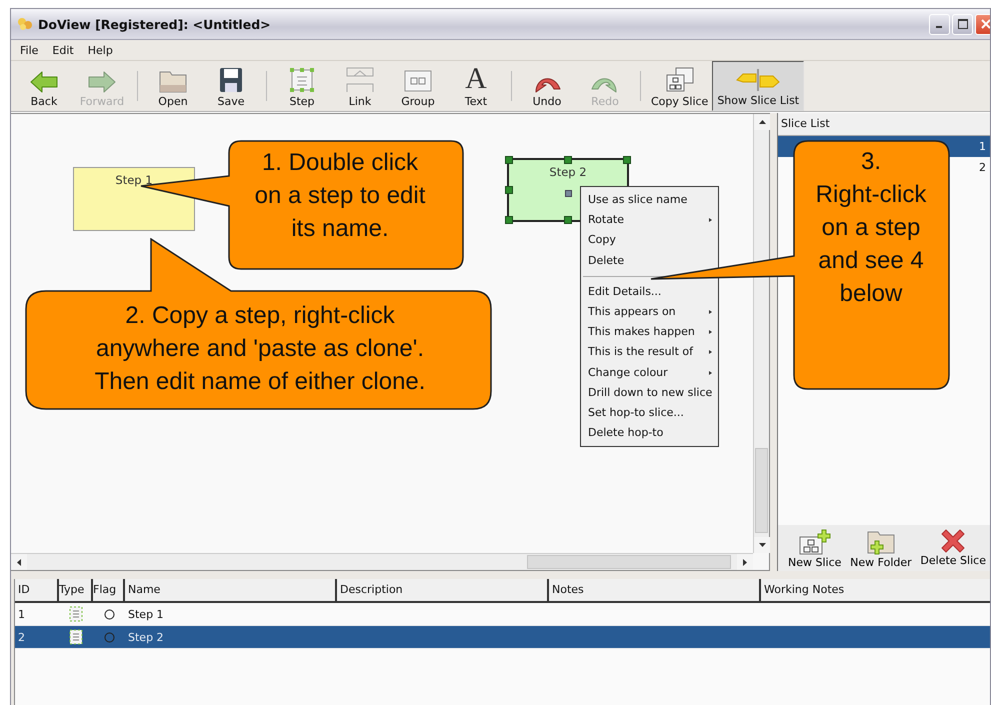  I want to click on slice-button: New Slice, so click(815, 549).